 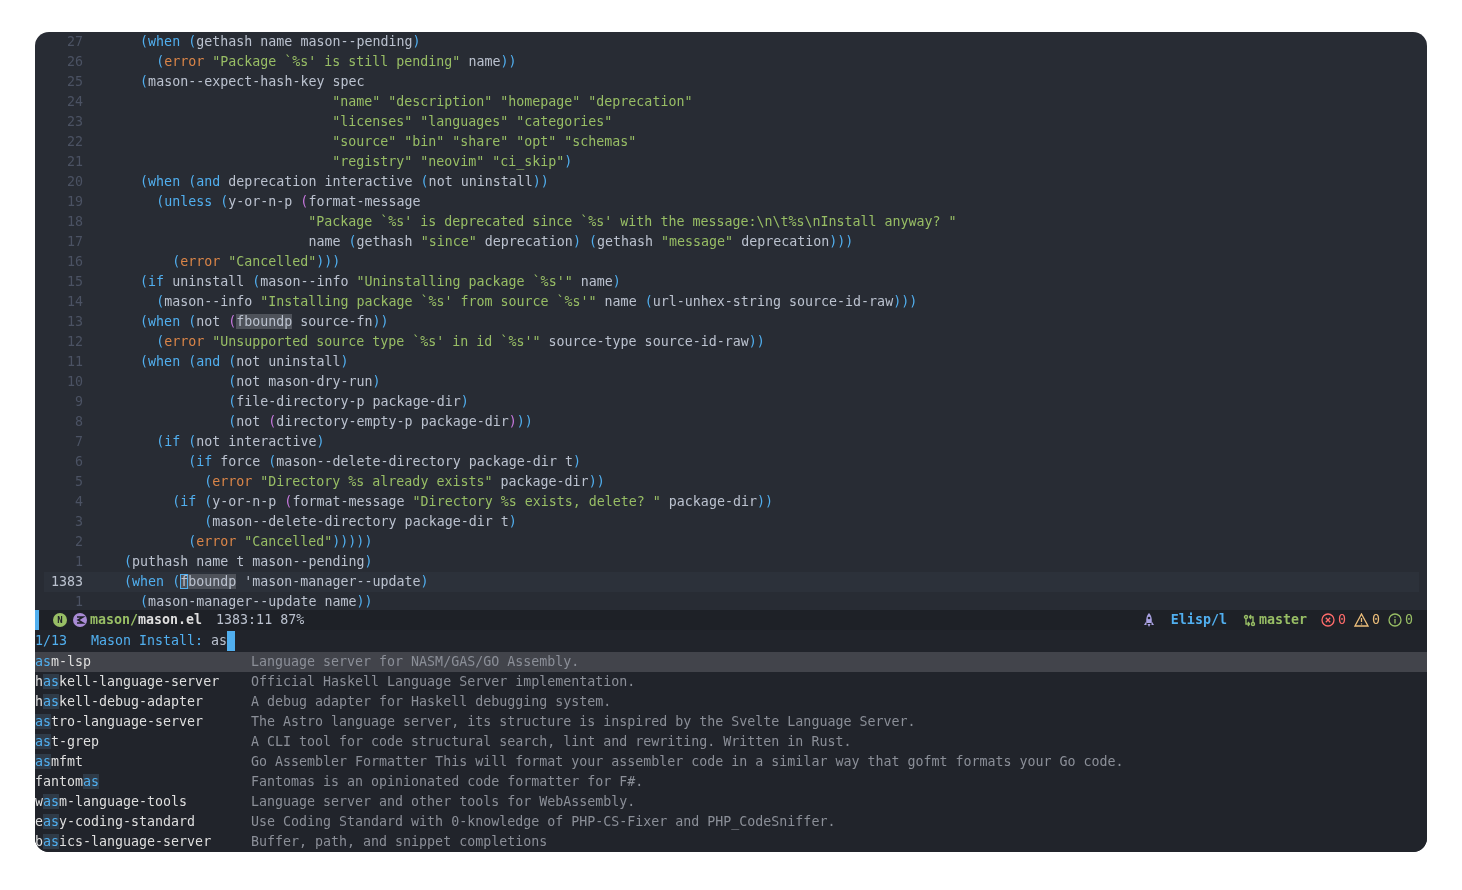 I want to click on warning-count: 0, so click(x=1375, y=620).